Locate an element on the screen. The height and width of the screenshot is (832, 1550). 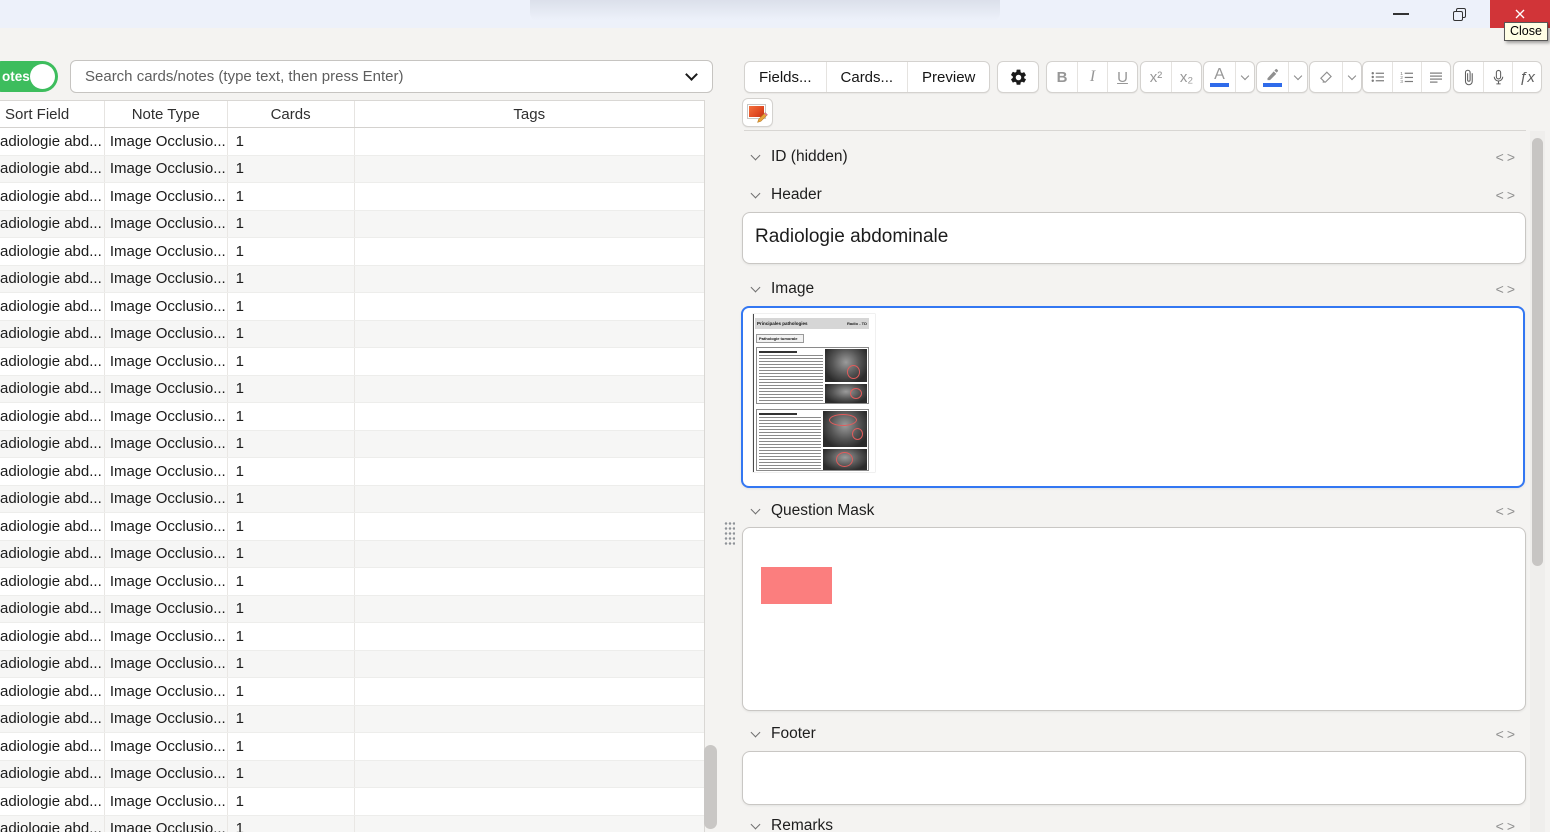
superscript-button: x² is located at coordinates (1156, 77).